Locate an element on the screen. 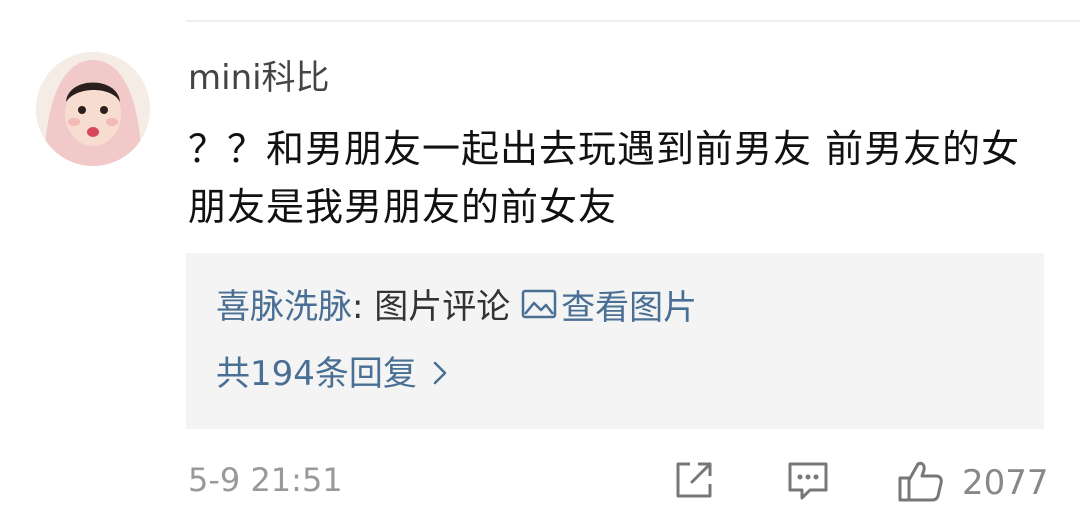 The height and width of the screenshot is (522, 1080). thumbs-up-icon is located at coordinates (921, 483).